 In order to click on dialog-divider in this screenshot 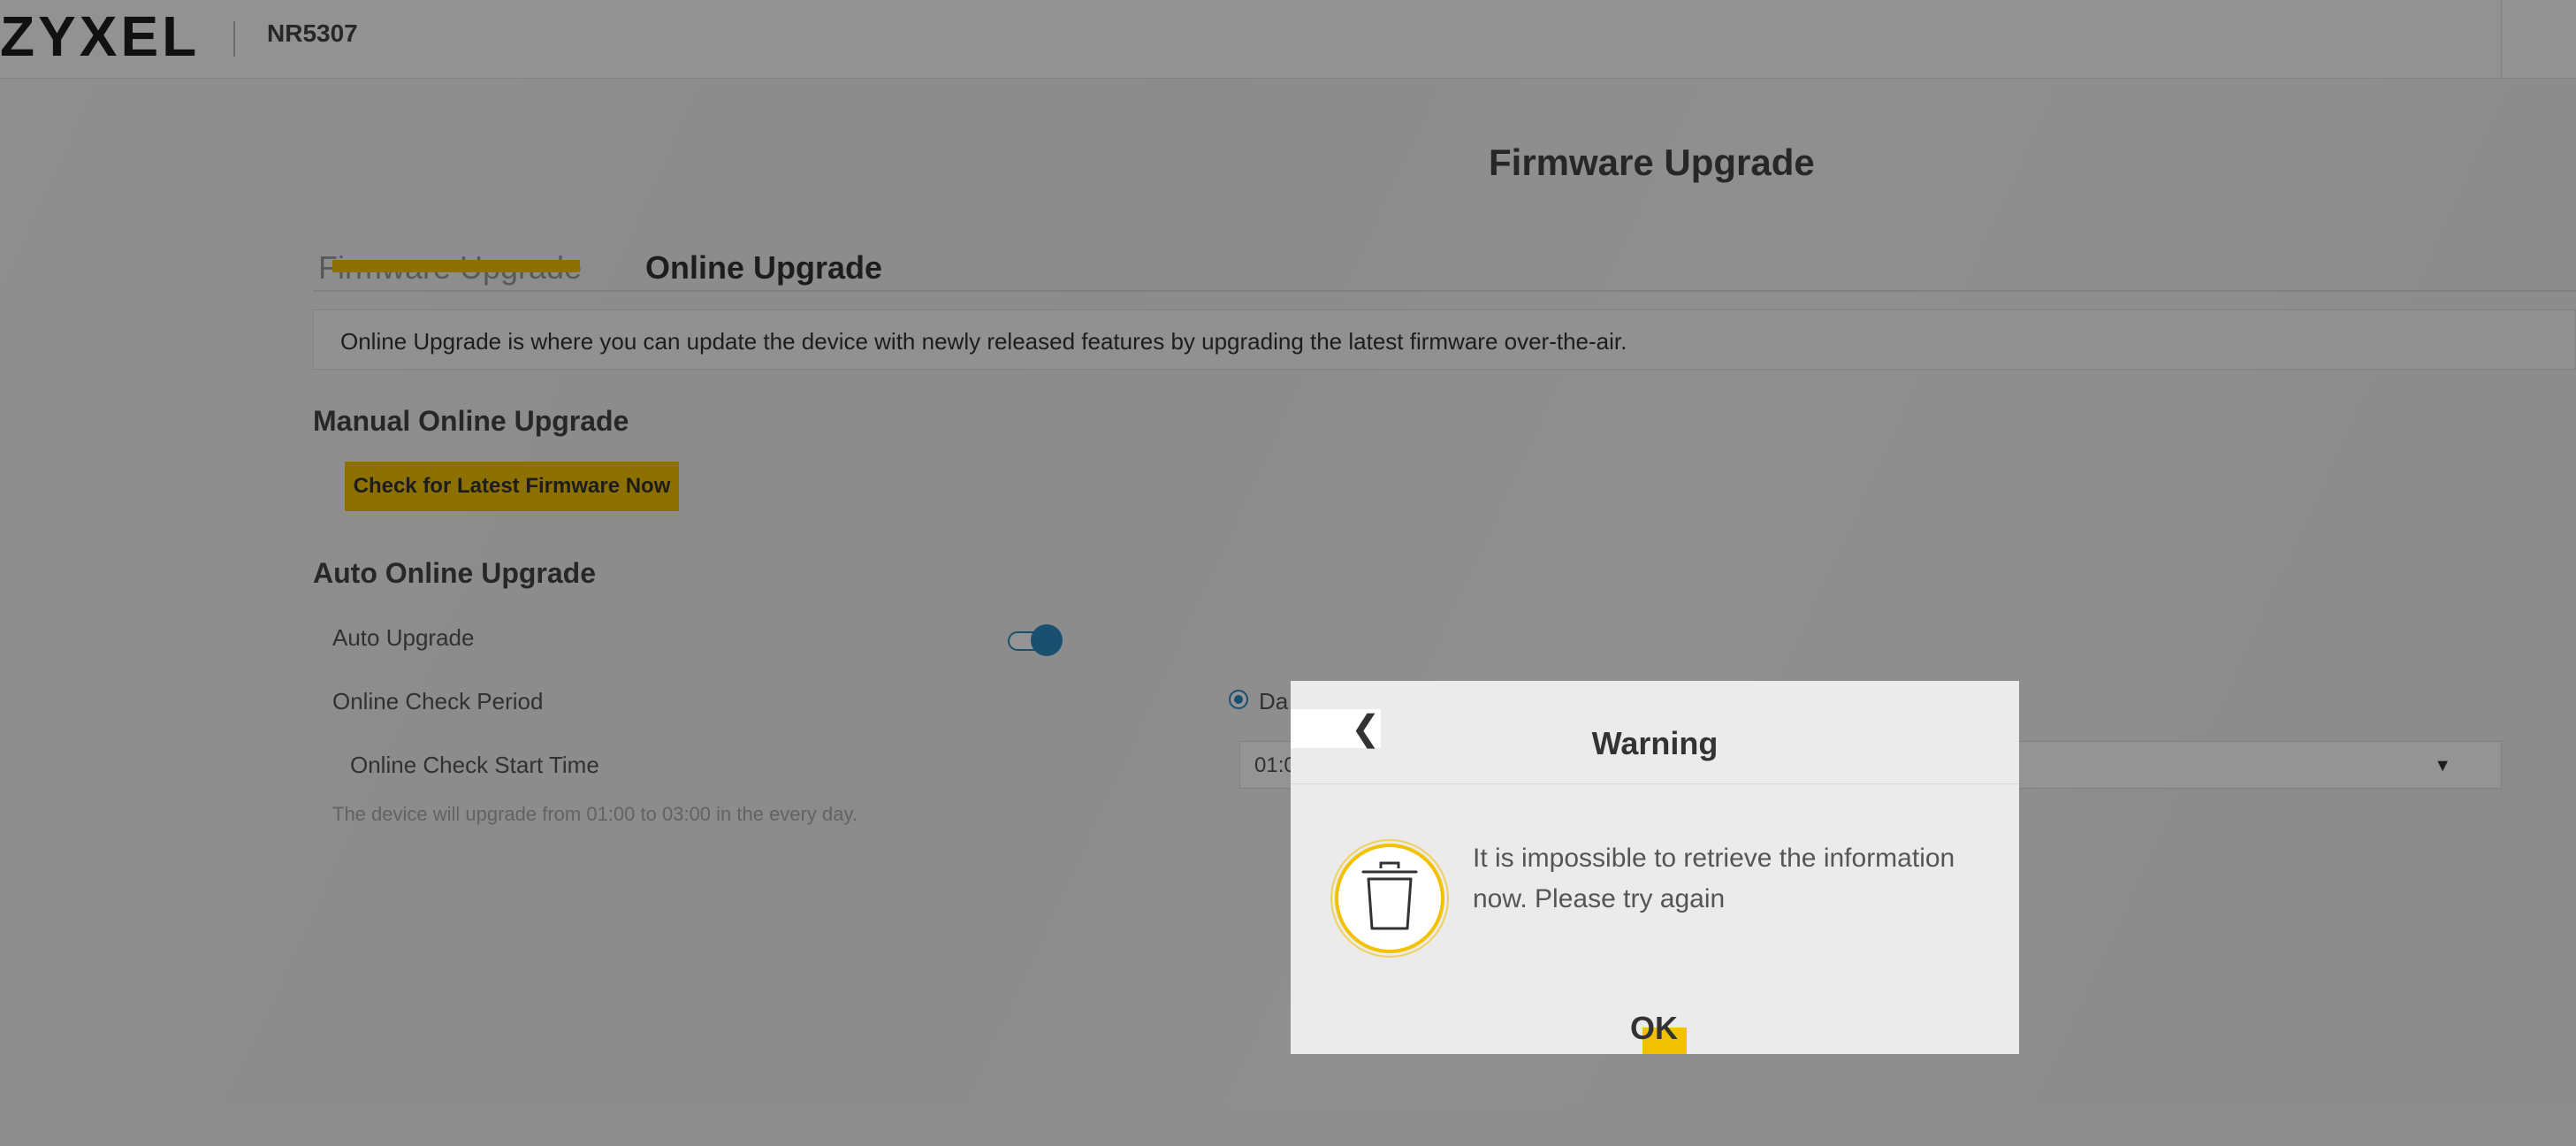, I will do `click(1655, 784)`.